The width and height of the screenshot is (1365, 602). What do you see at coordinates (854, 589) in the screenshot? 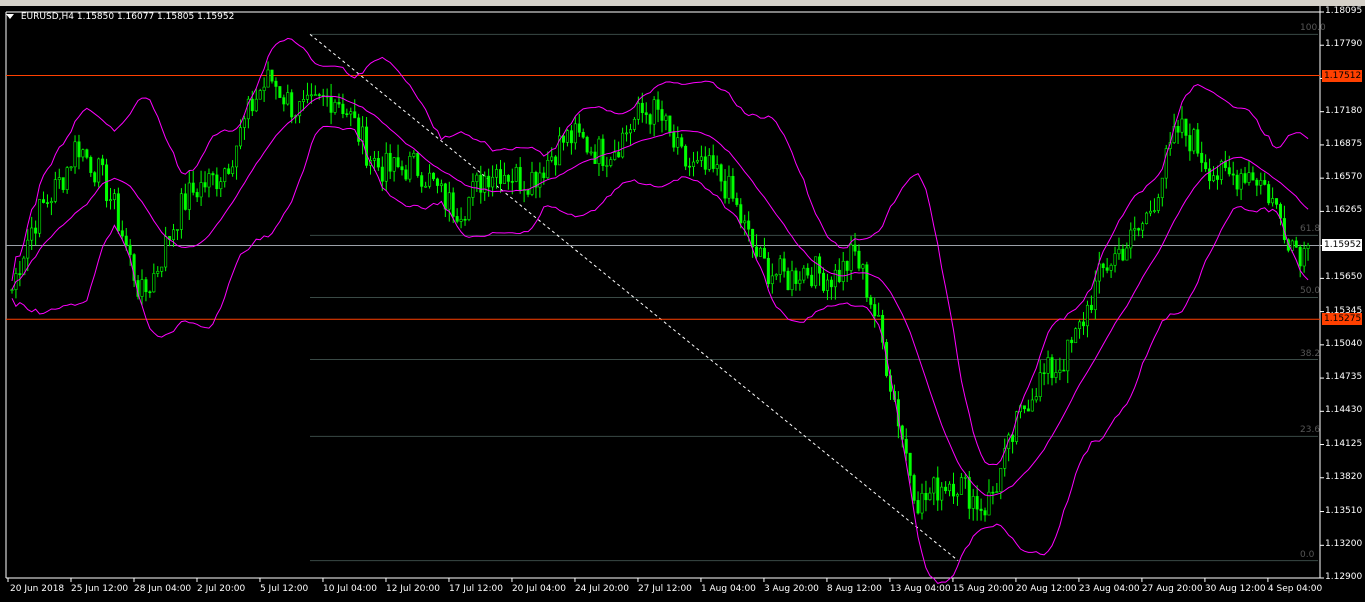
I see `x-tick-label: 8 Aug 12:00` at bounding box center [854, 589].